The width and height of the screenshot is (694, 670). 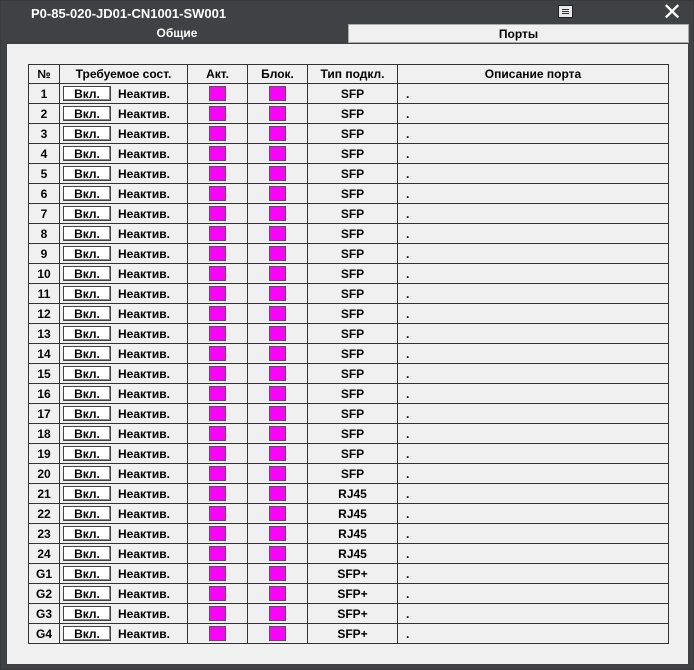 What do you see at coordinates (44, 553) in the screenshot?
I see `port-number: 24` at bounding box center [44, 553].